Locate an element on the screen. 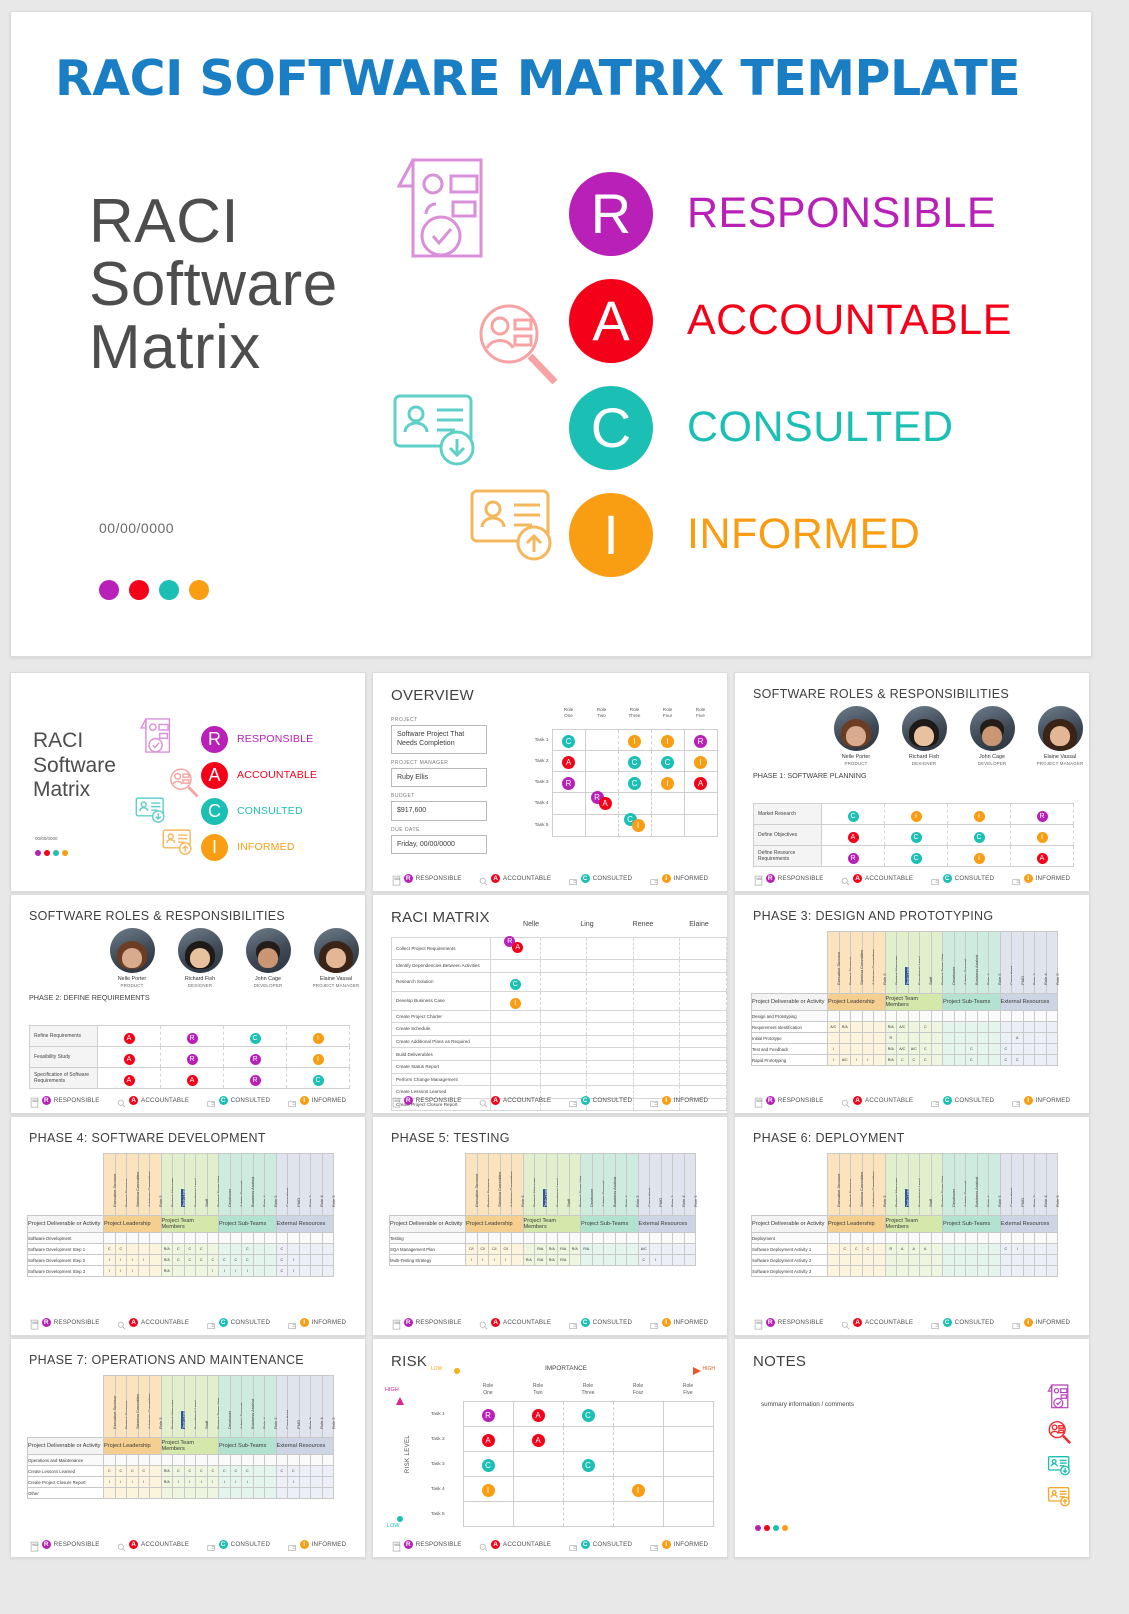  matrix-cell: C/I is located at coordinates (494, 1249).